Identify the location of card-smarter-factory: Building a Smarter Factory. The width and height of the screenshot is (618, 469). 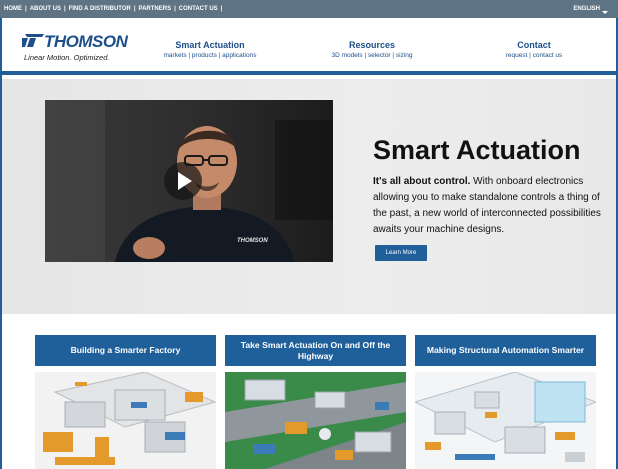
(125, 402).